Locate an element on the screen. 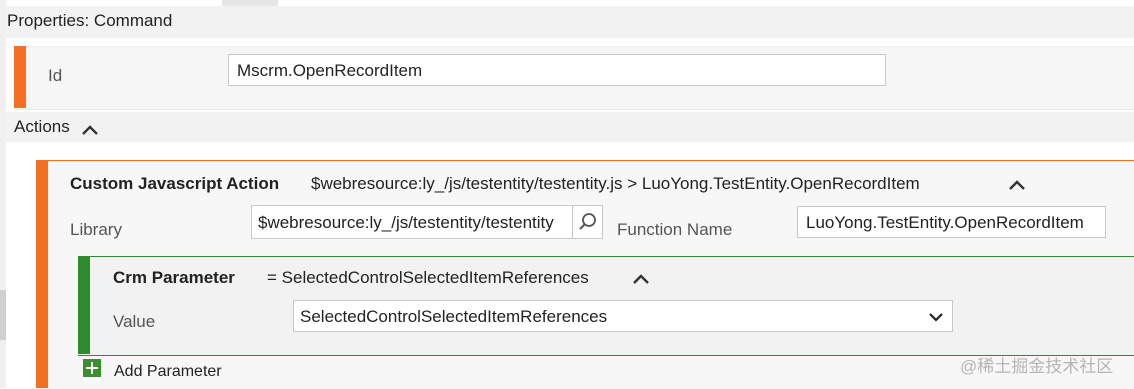 Image resolution: width=1134 pixels, height=389 pixels. value-select: SelectedControlSelectedItemReferences is located at coordinates (623, 316).